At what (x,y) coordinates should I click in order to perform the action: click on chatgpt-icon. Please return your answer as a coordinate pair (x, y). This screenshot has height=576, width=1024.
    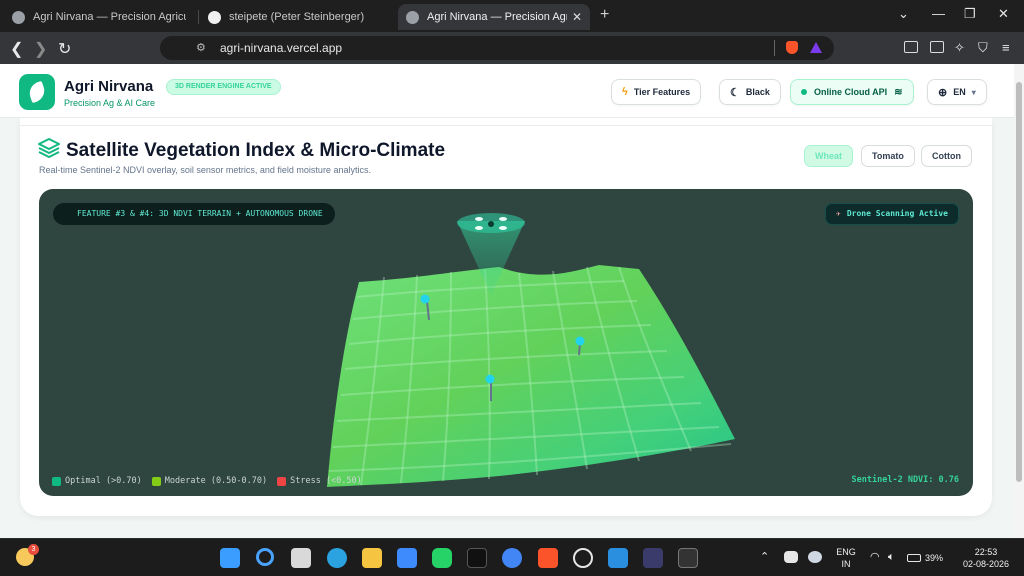
    Looking at the image, I should click on (583, 558).